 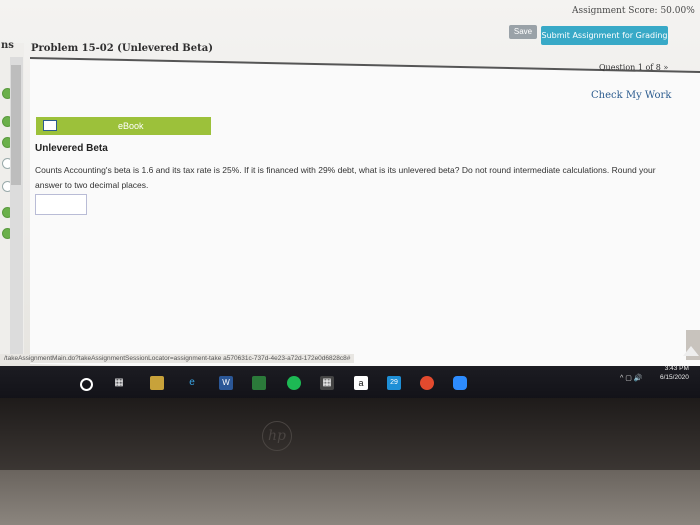 What do you see at coordinates (427, 383) in the screenshot?
I see `chrome-icon` at bounding box center [427, 383].